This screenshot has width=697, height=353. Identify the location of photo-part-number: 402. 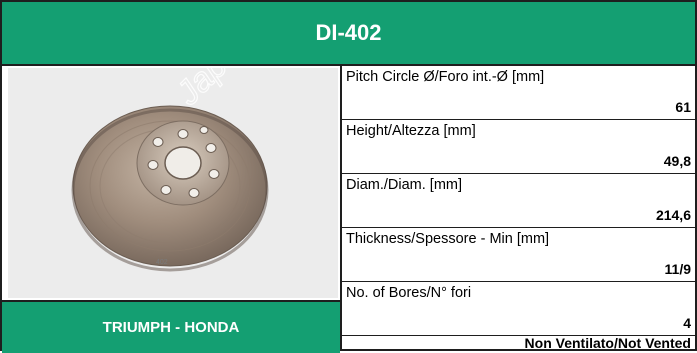
(162, 262).